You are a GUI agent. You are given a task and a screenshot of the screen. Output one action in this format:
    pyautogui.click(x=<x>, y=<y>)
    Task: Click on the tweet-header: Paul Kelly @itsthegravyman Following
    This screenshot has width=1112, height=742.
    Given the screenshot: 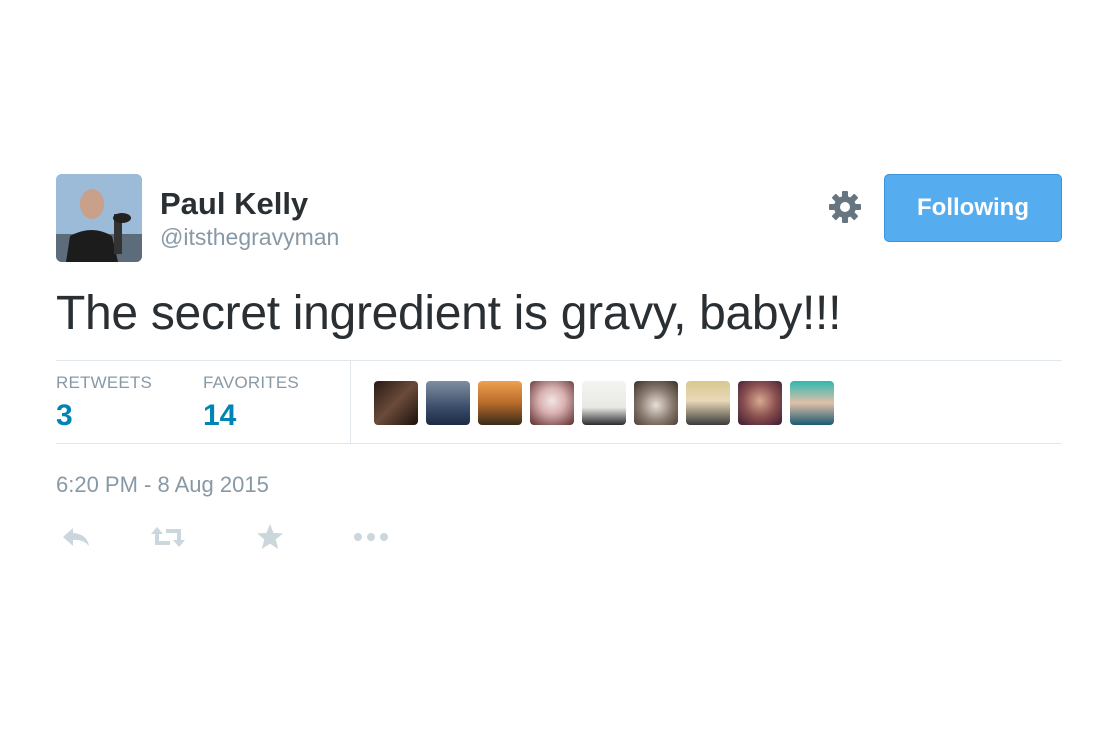 What is the action you would take?
    pyautogui.click(x=559, y=218)
    